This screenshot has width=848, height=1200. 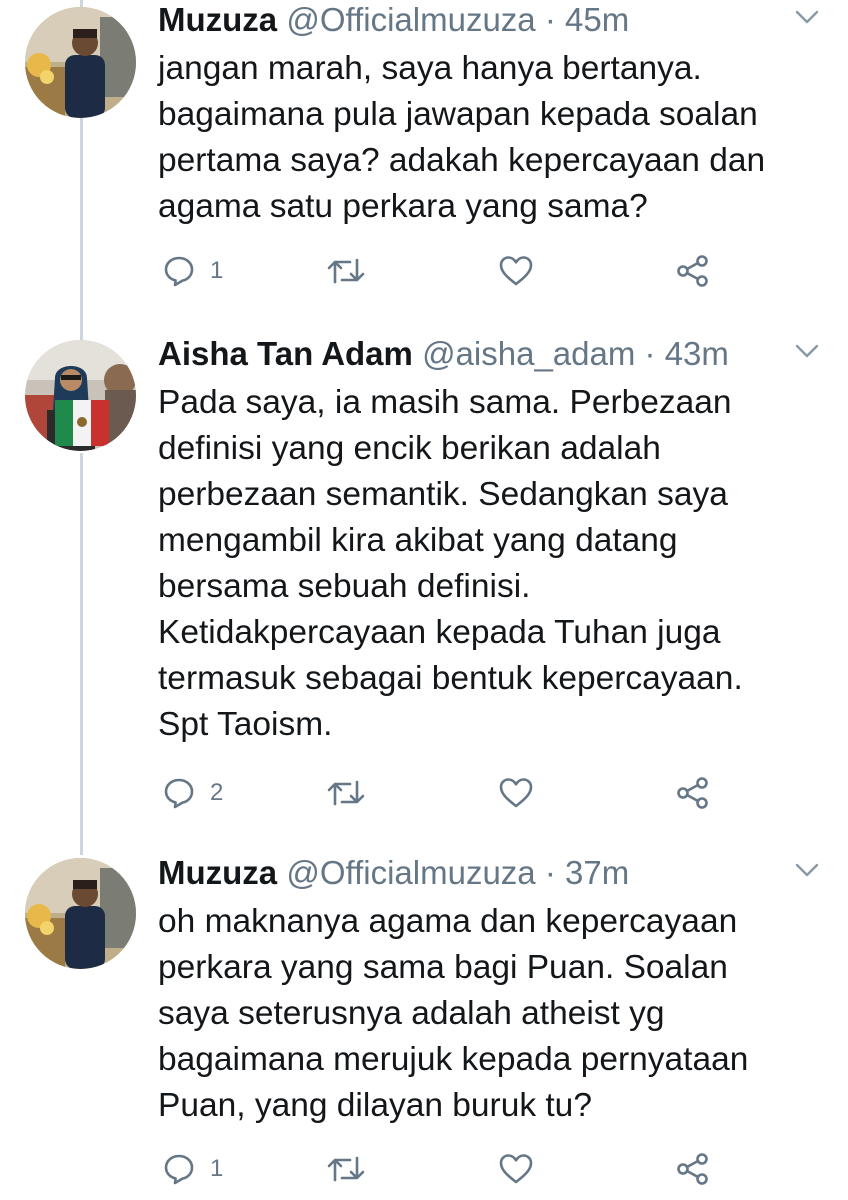 What do you see at coordinates (453, 1059) in the screenshot?
I see `tweet-text-line: bagaimana merujuk kepada pernyataan` at bounding box center [453, 1059].